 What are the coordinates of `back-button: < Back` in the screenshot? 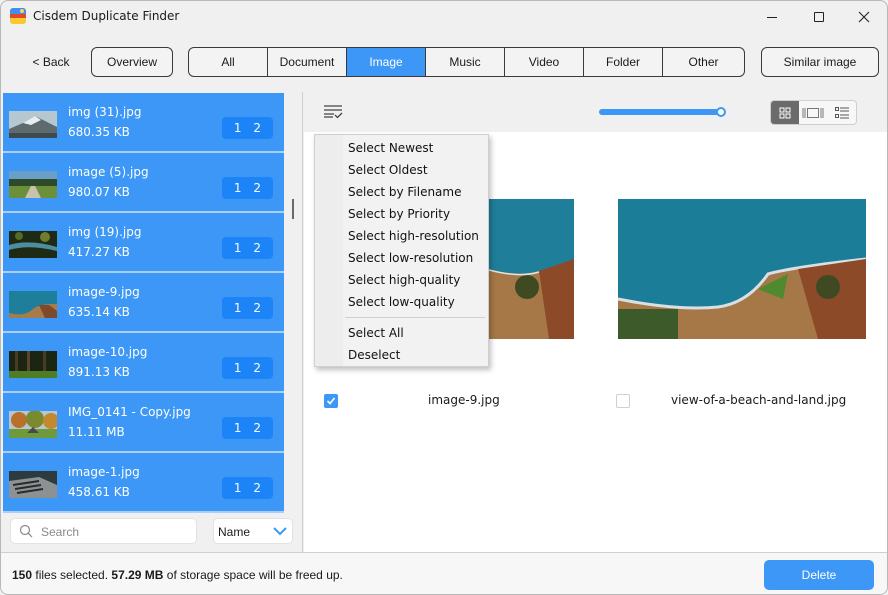 It's located at (51, 62).